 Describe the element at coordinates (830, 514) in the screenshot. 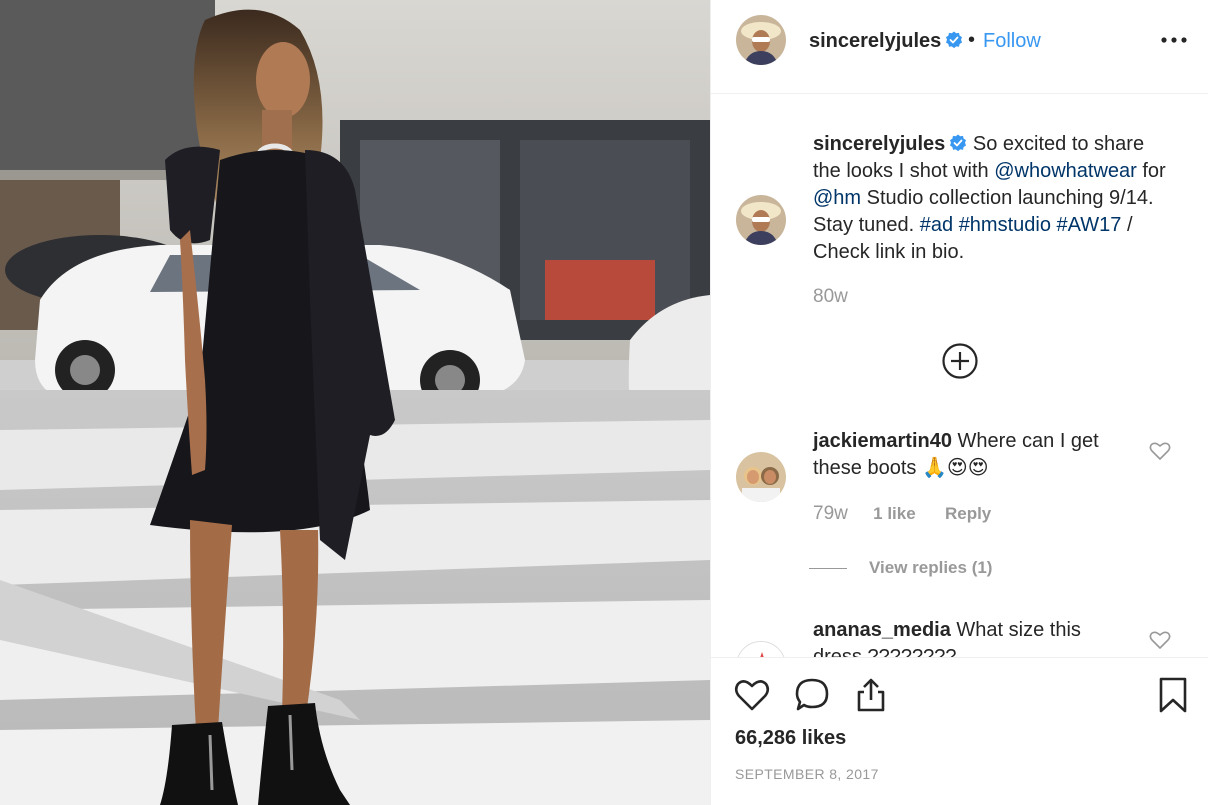

I see `comment-timestamp: 79w` at that location.